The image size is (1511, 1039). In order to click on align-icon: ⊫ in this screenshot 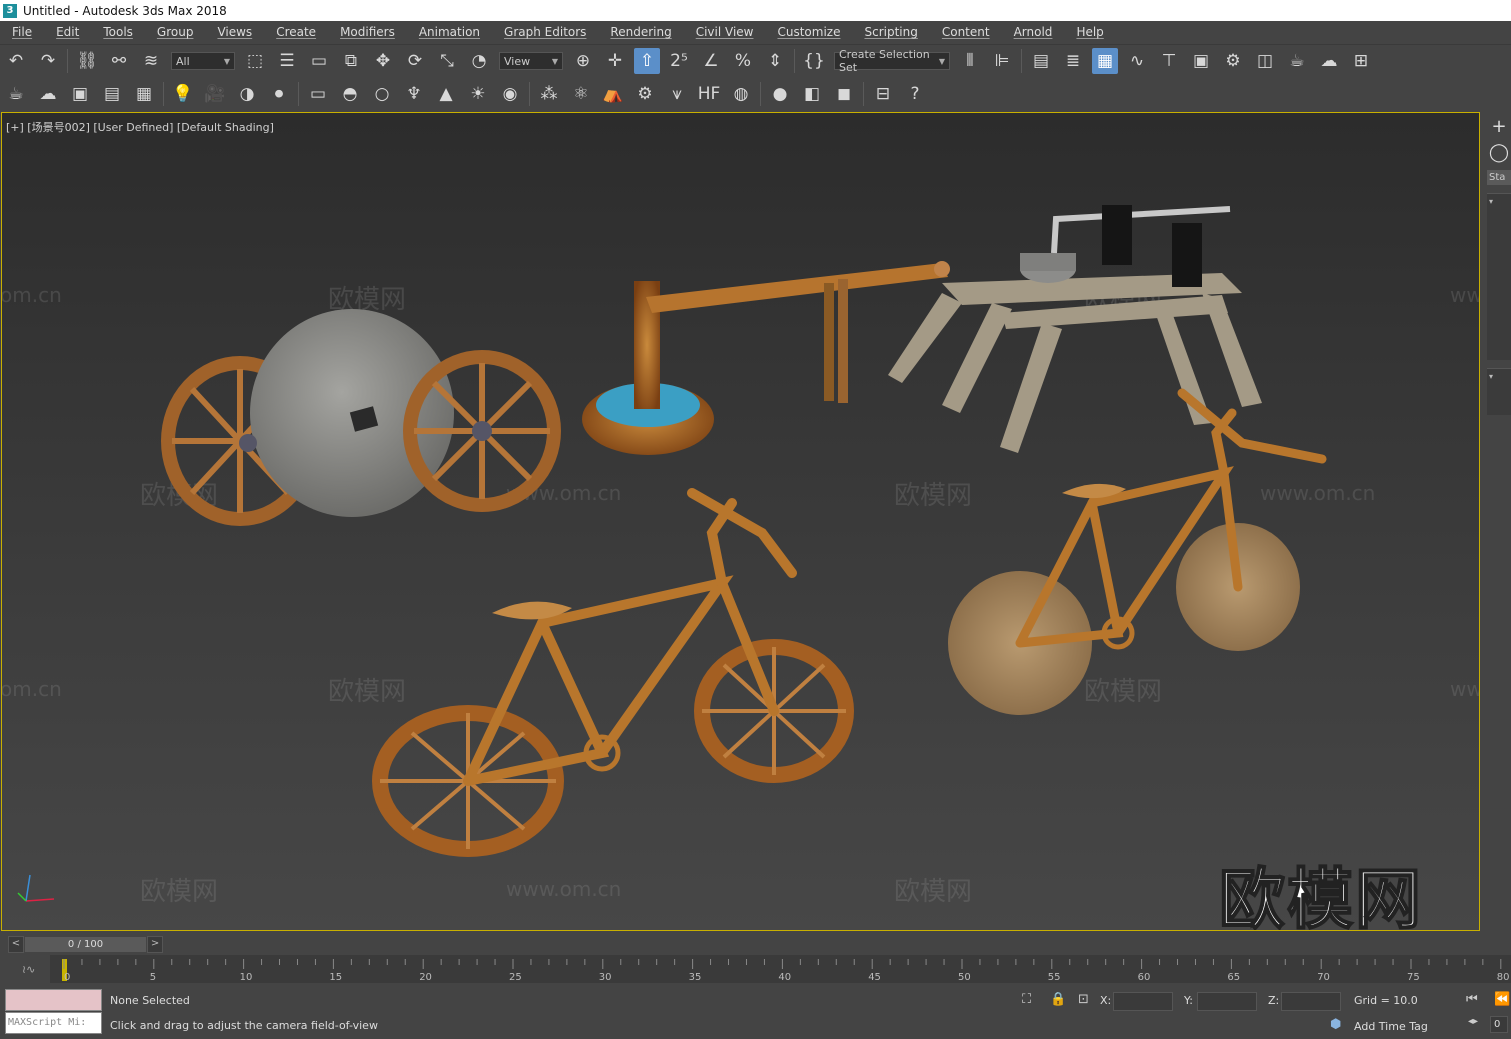, I will do `click(1002, 61)`.